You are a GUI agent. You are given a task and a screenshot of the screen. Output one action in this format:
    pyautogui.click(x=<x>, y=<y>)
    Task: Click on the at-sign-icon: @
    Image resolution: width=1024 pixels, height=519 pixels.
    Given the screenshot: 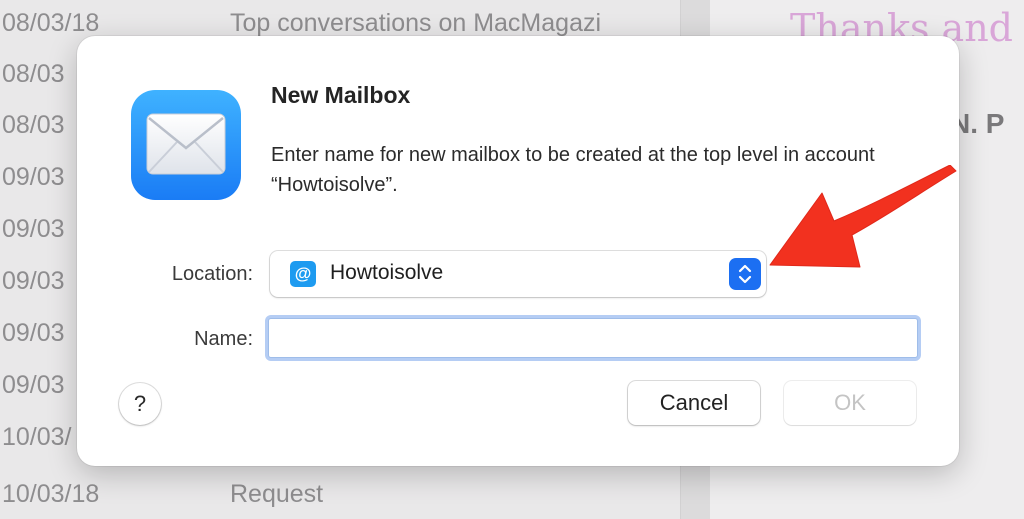 What is the action you would take?
    pyautogui.click(x=303, y=274)
    